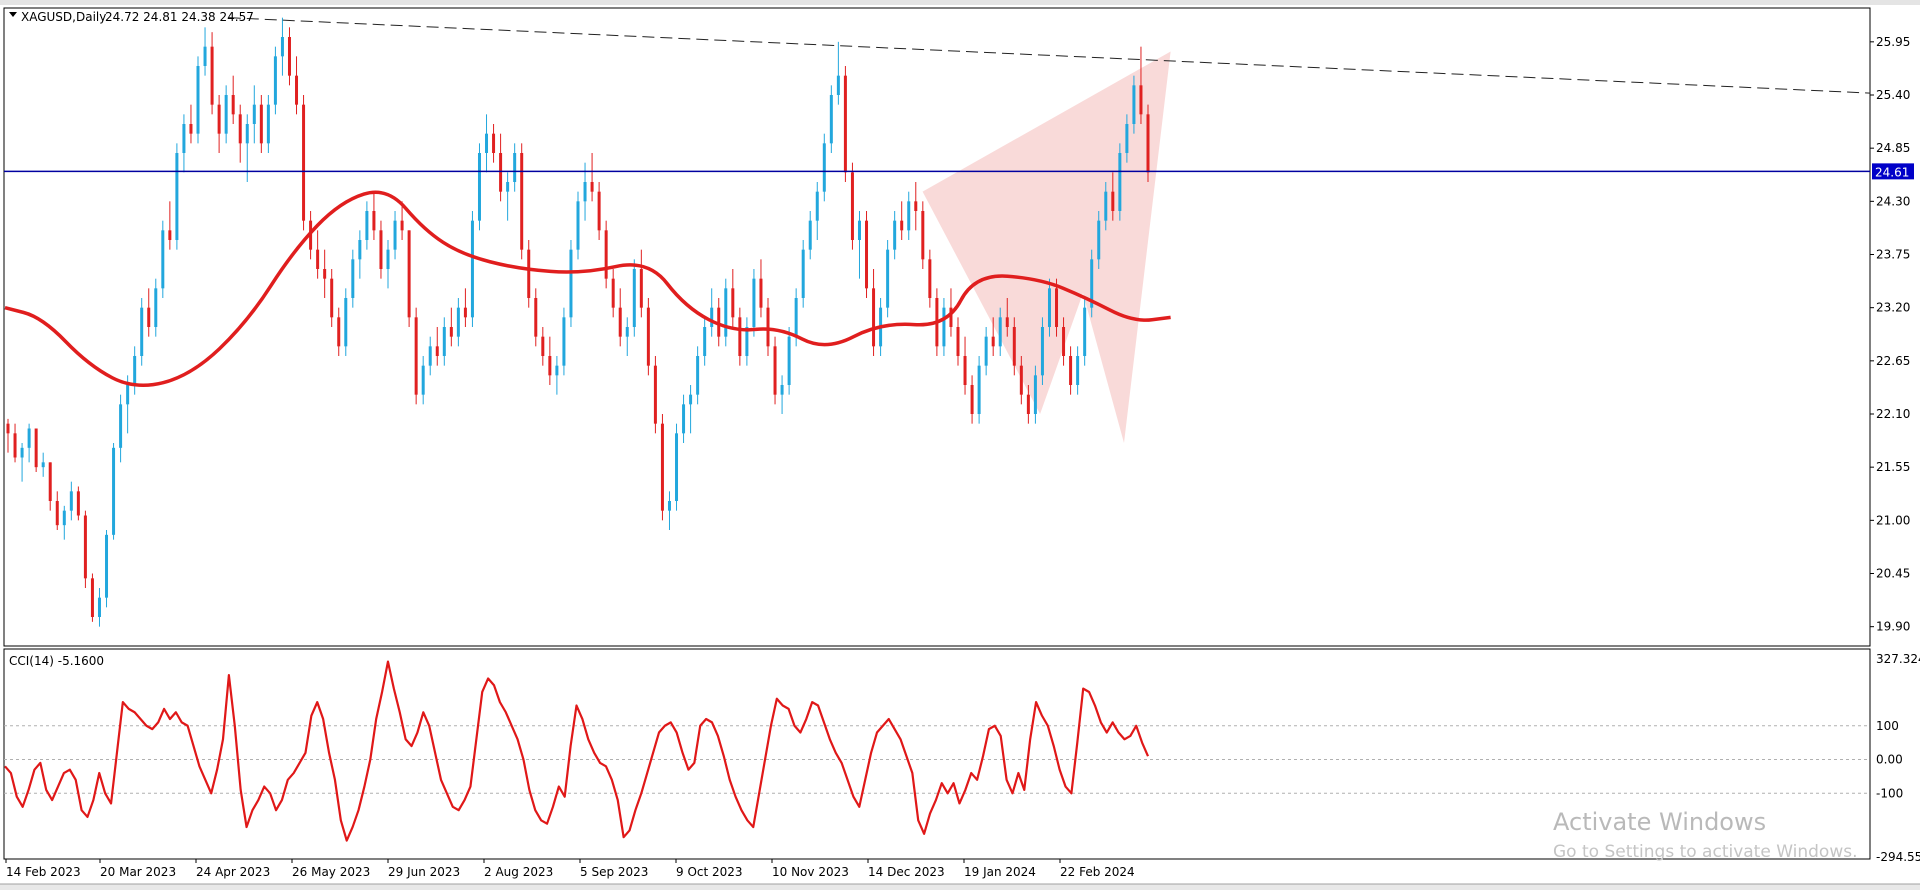 This screenshot has height=890, width=1920. Describe the element at coordinates (424, 872) in the screenshot. I see `date-label: 29 Jun 2023` at that location.